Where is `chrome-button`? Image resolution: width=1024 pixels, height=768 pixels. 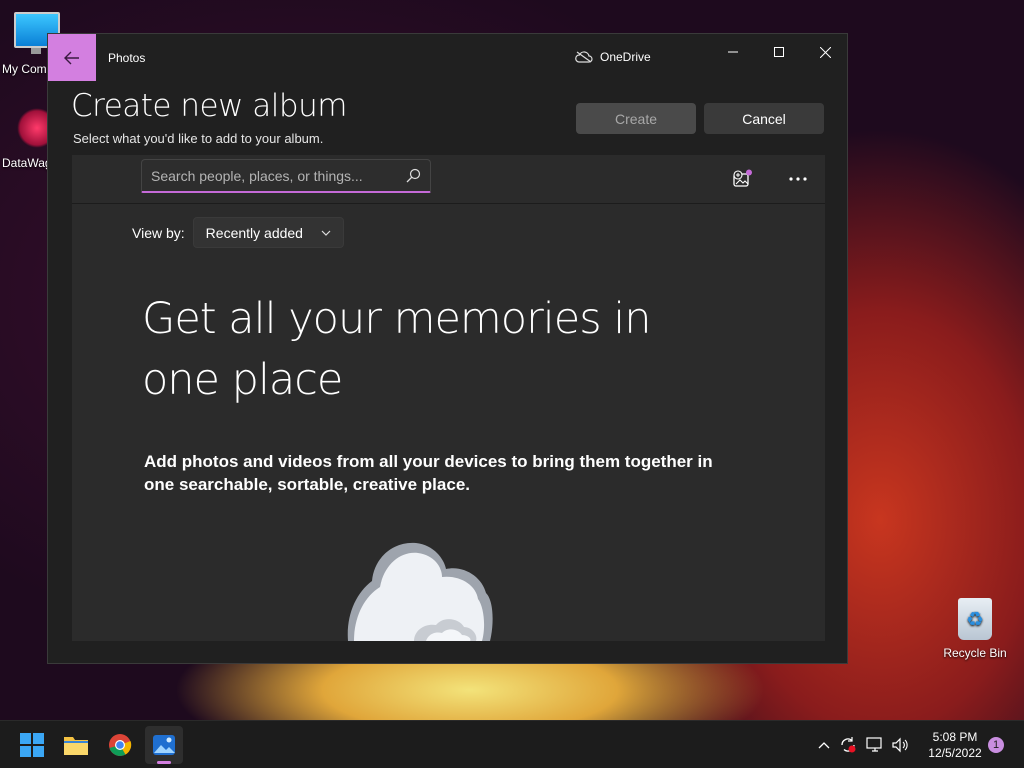
chrome-button is located at coordinates (120, 745).